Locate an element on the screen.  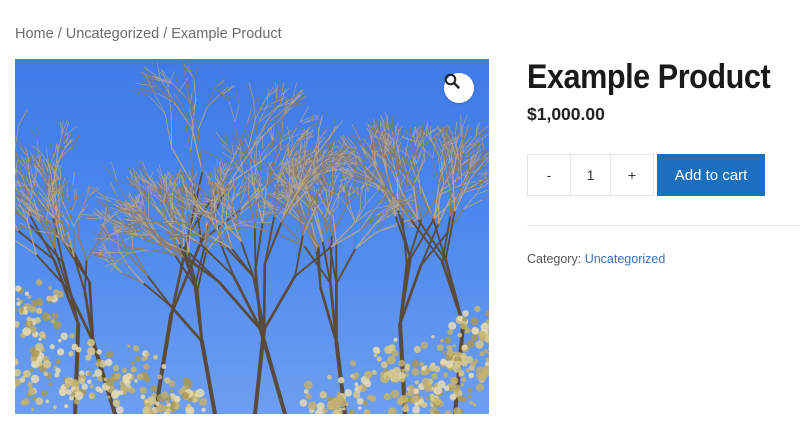
breadcrumb-home: Home is located at coordinates (34, 34).